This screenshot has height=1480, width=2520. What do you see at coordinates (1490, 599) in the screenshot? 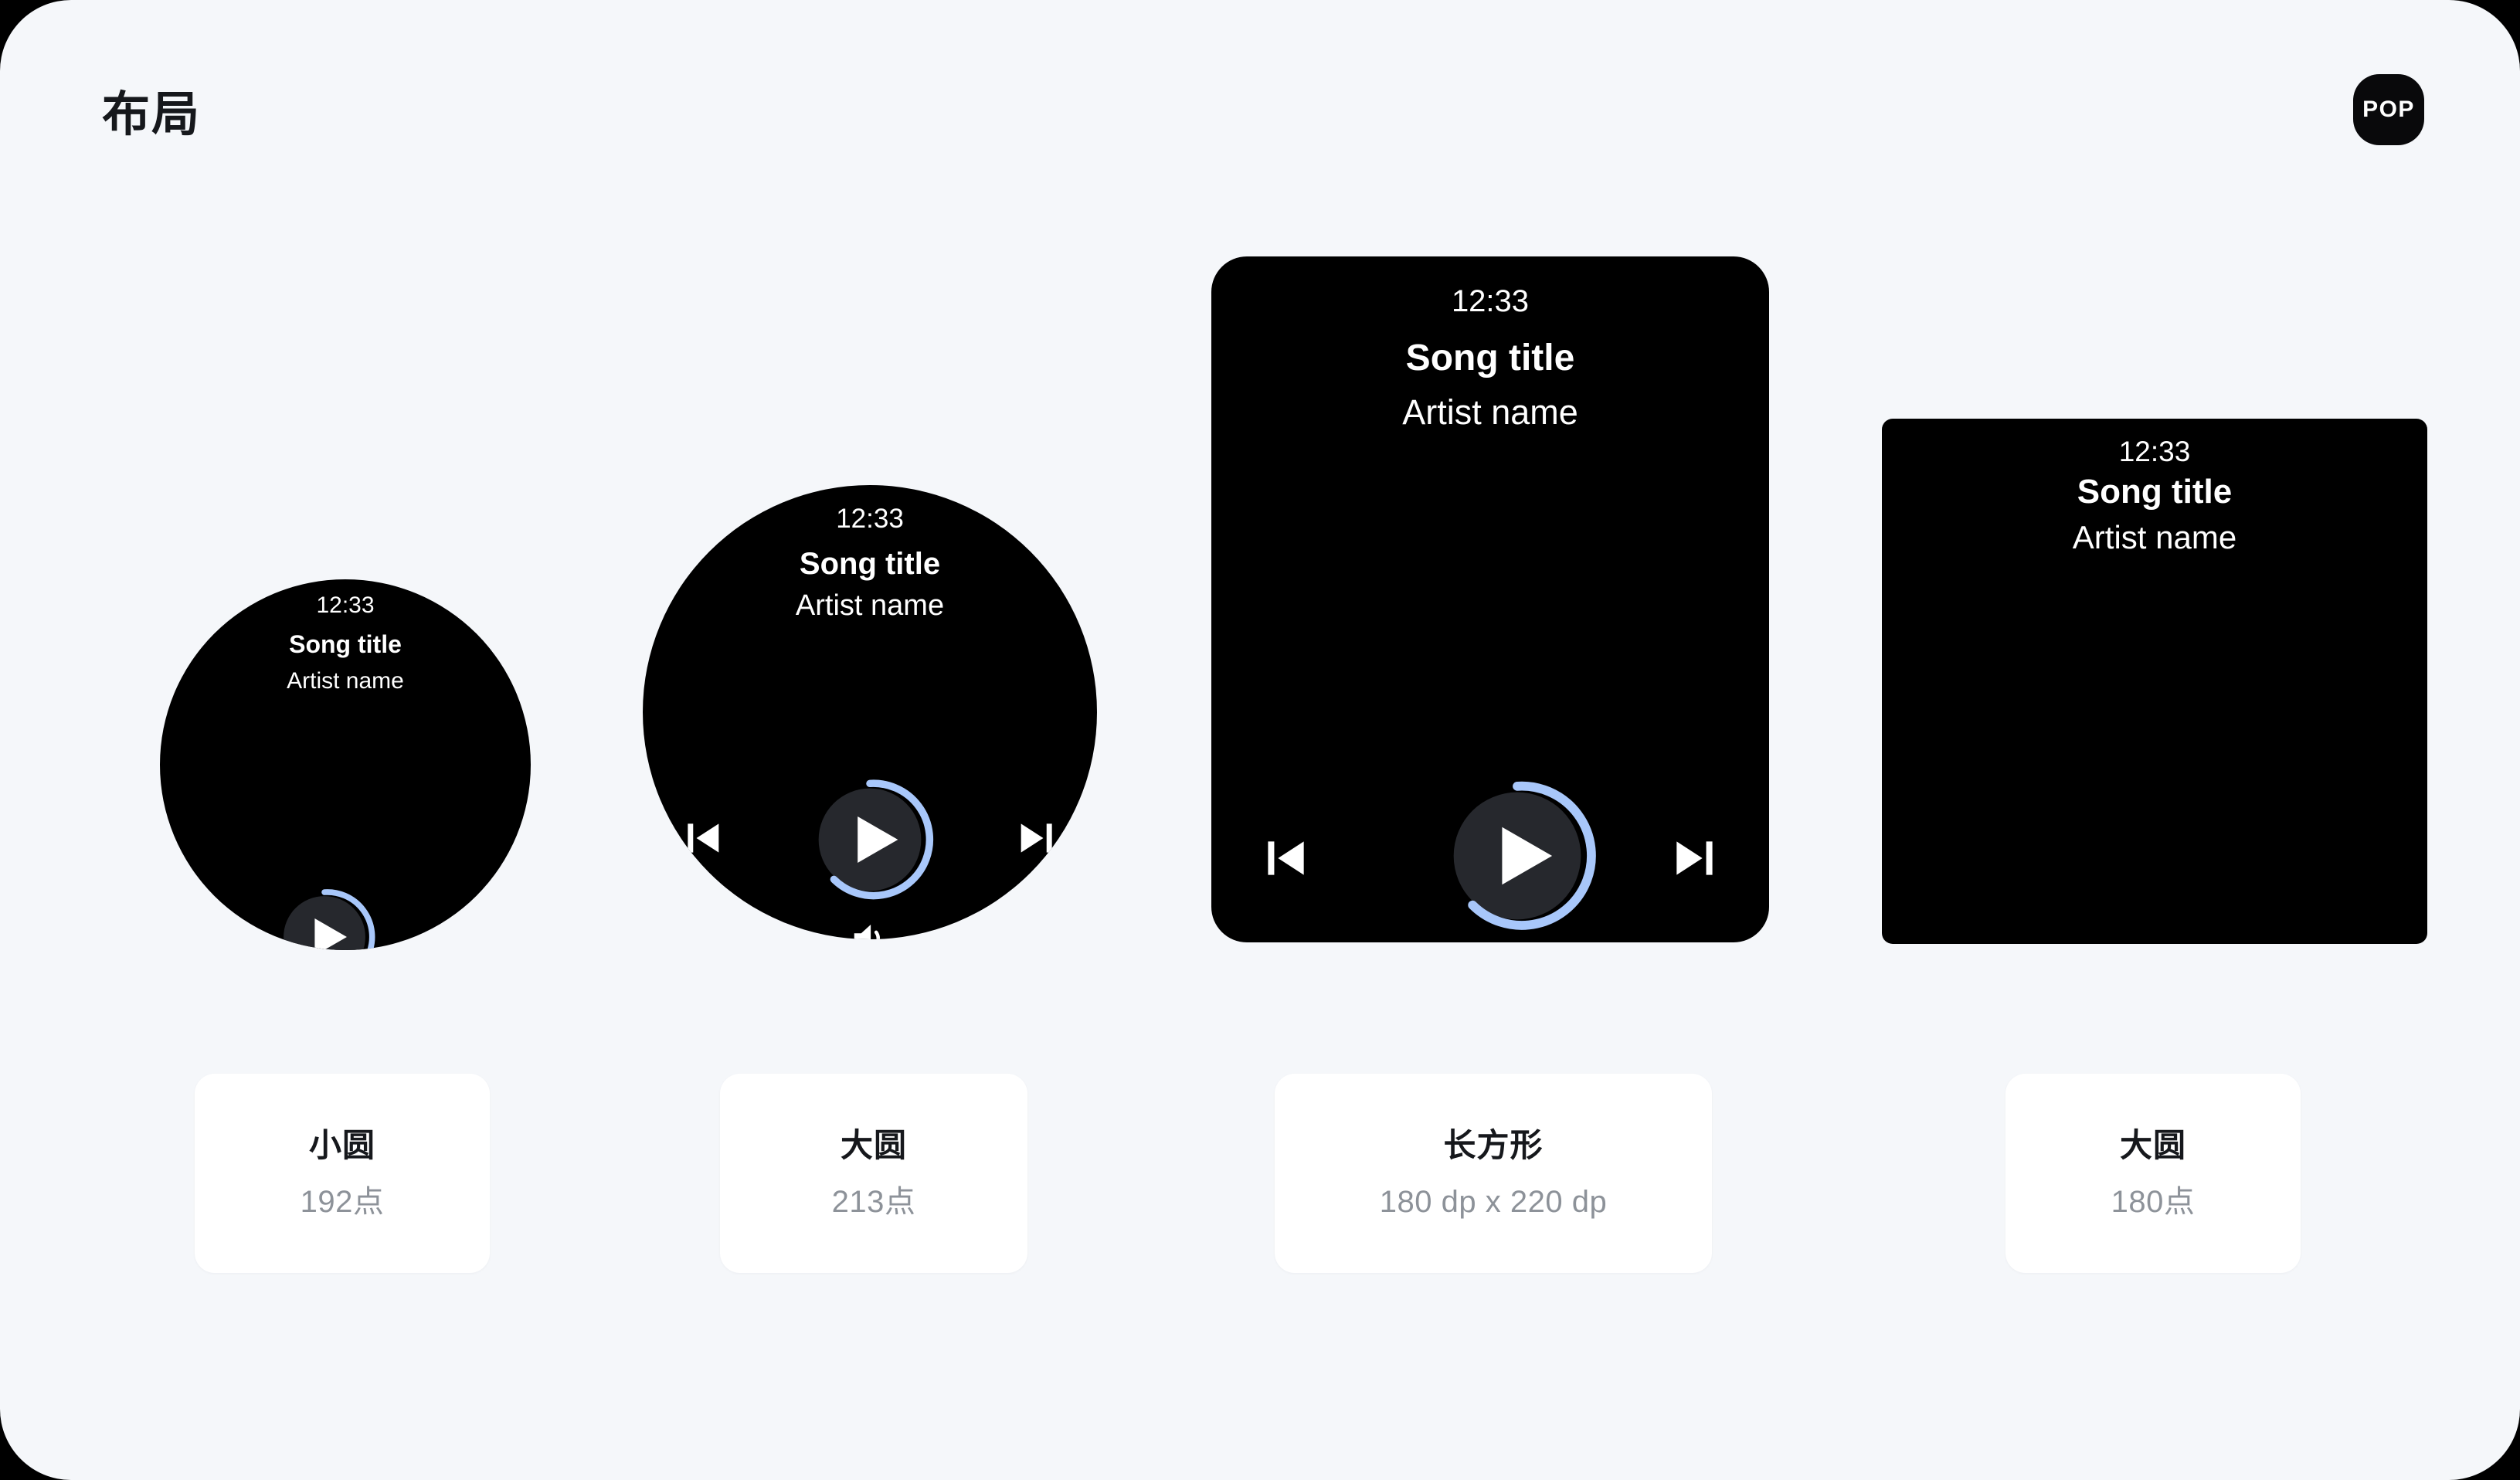
I see `device-preview-rectangle: 12:33 Song title Artist name` at bounding box center [1490, 599].